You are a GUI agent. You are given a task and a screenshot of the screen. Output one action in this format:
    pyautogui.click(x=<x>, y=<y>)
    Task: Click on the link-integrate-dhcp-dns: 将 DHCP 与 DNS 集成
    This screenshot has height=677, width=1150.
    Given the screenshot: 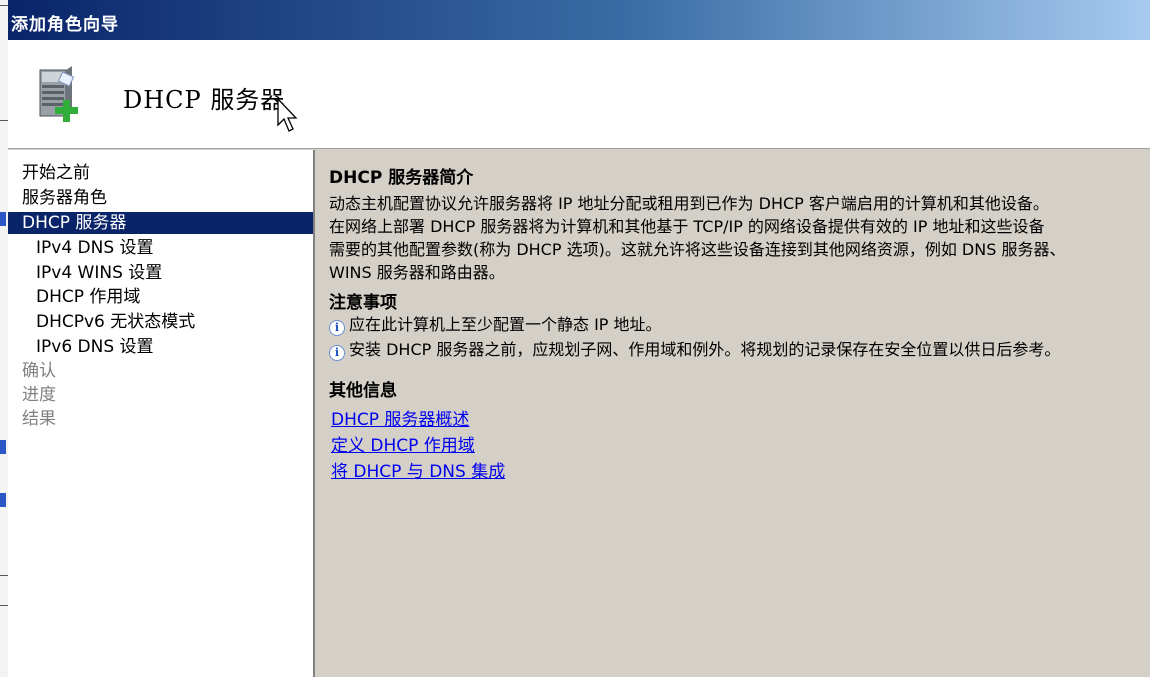 What is the action you would take?
    pyautogui.click(x=418, y=469)
    